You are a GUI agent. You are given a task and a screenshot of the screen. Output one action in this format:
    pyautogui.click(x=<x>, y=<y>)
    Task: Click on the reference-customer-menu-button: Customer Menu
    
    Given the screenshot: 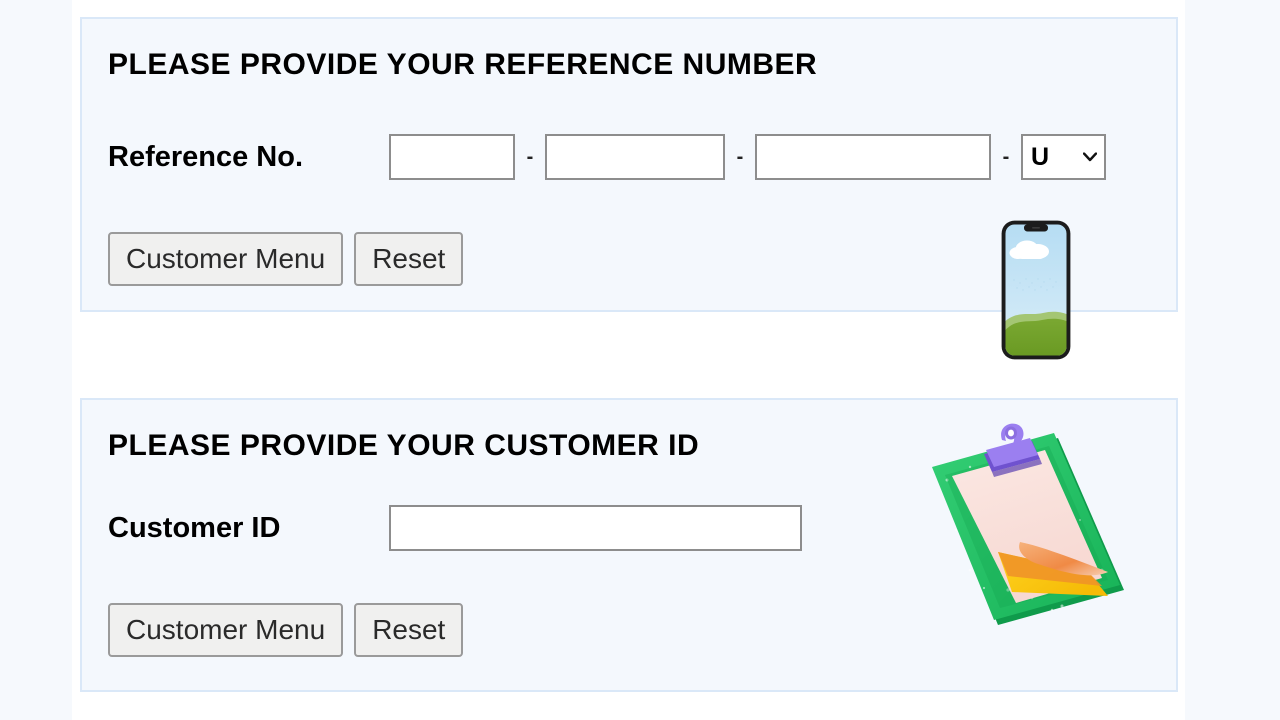 What is the action you would take?
    pyautogui.click(x=226, y=259)
    